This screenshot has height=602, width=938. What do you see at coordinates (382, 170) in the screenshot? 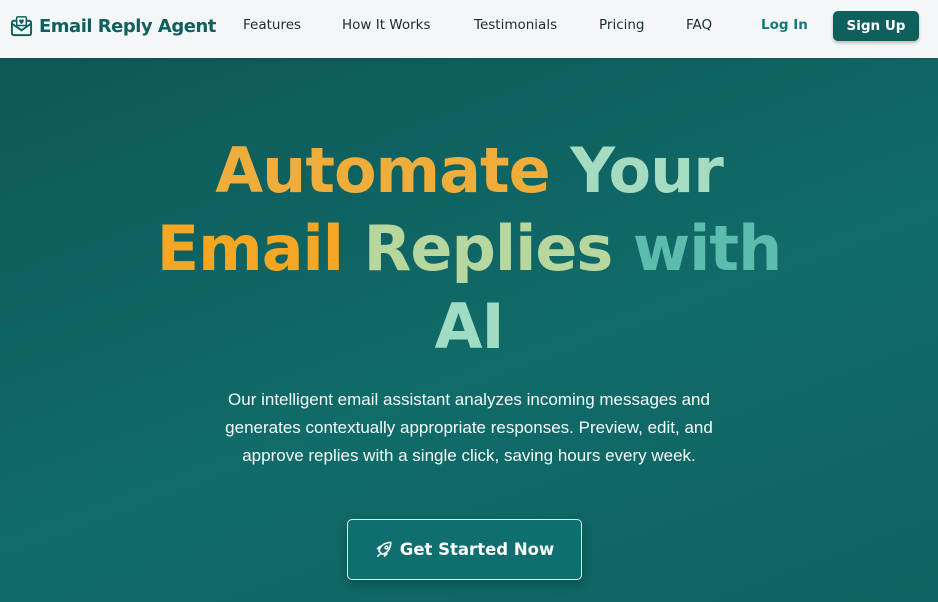
I see `hero-title-word: Automate` at bounding box center [382, 170].